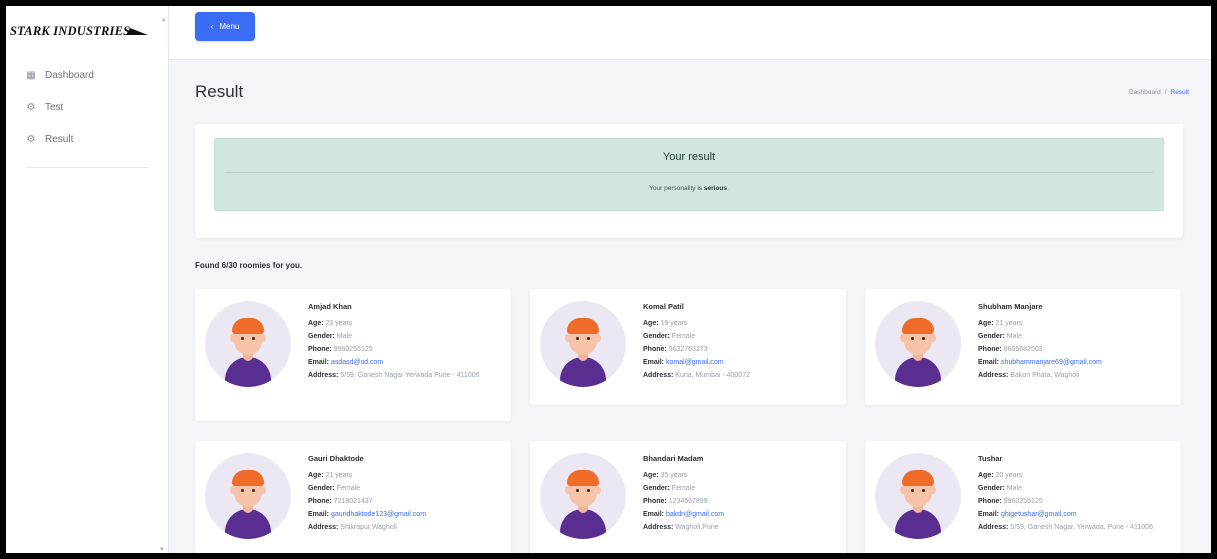 This screenshot has height=559, width=1217. What do you see at coordinates (1045, 375) in the screenshot?
I see `address-value: Bakori Phata, Wagholi` at bounding box center [1045, 375].